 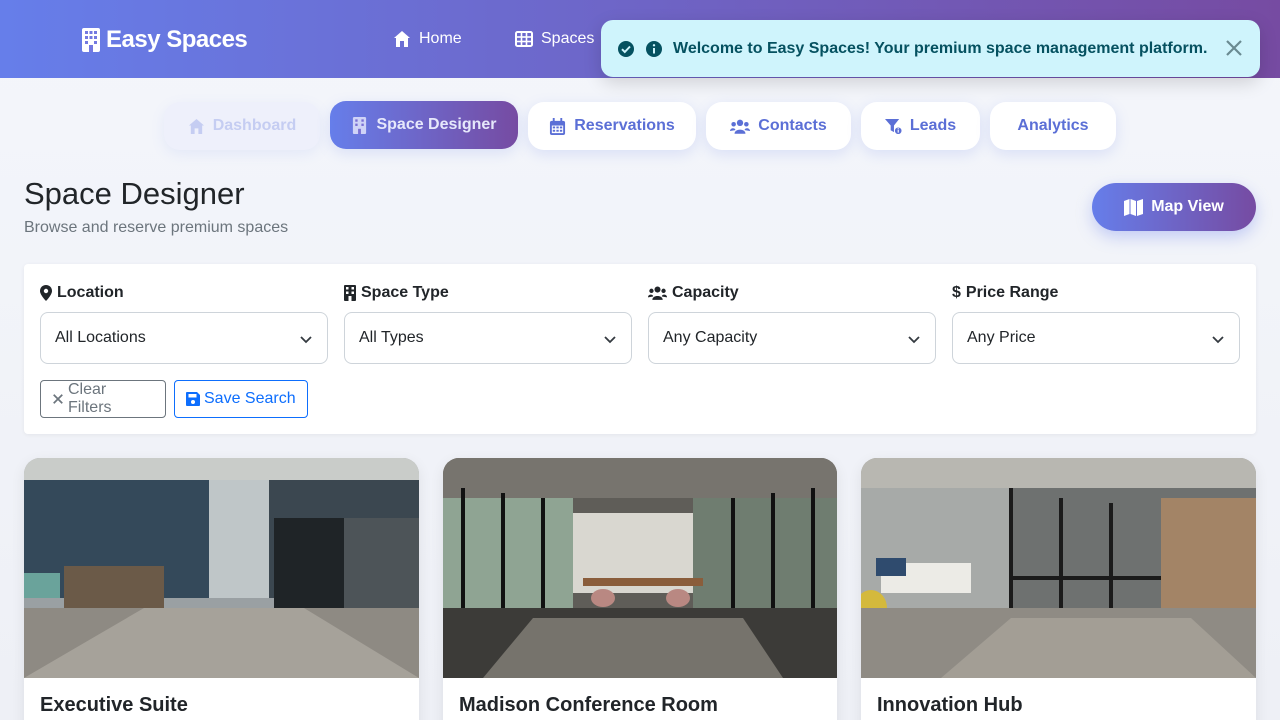 I want to click on map-view-label: Map View, so click(x=1187, y=206).